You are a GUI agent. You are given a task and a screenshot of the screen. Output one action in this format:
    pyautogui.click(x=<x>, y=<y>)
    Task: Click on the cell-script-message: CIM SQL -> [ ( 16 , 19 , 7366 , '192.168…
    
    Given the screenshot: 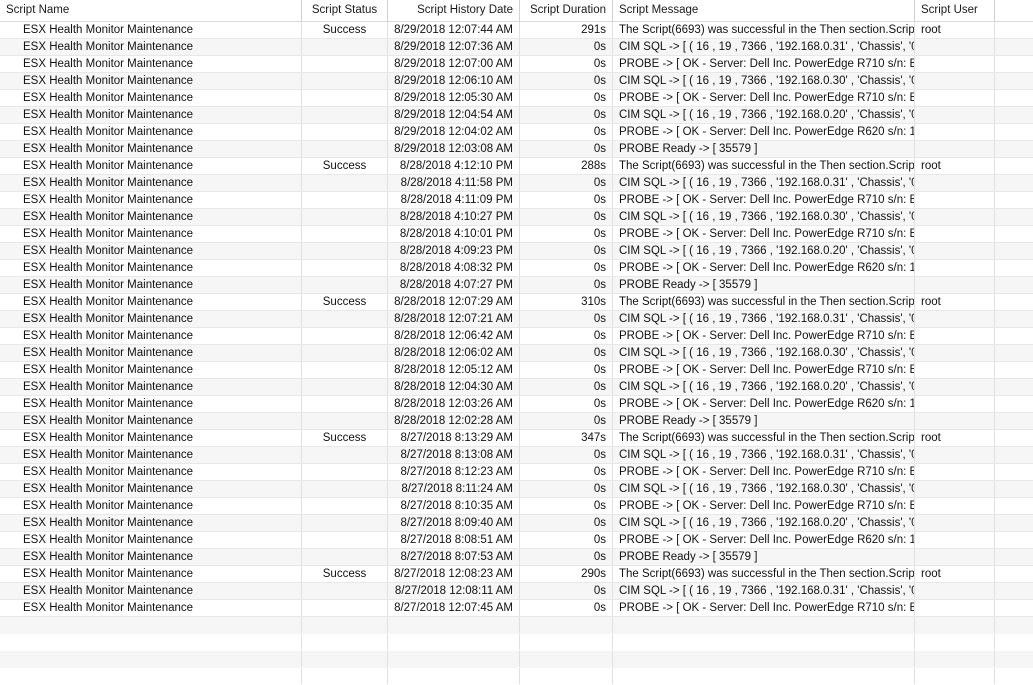 What is the action you would take?
    pyautogui.click(x=764, y=353)
    